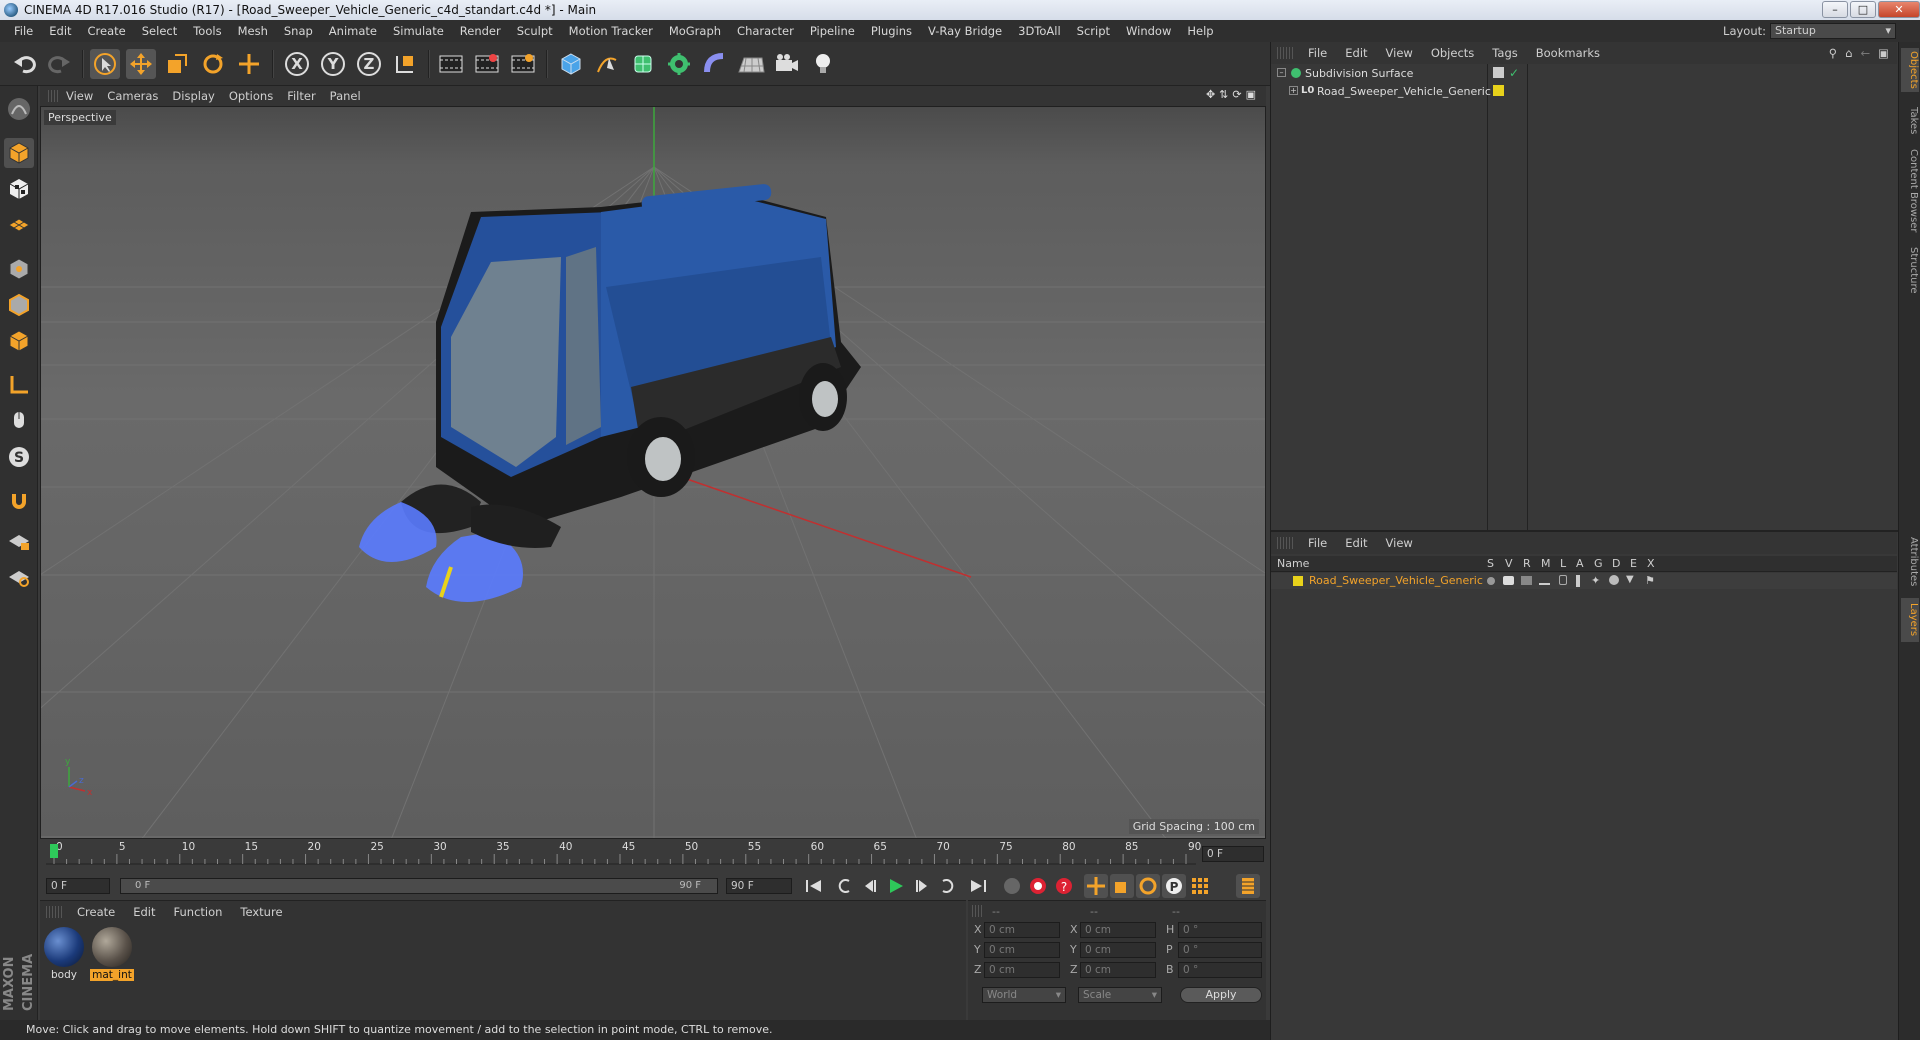 The height and width of the screenshot is (1040, 1920). I want to click on object-name: Subdivision Surface, so click(1359, 73).